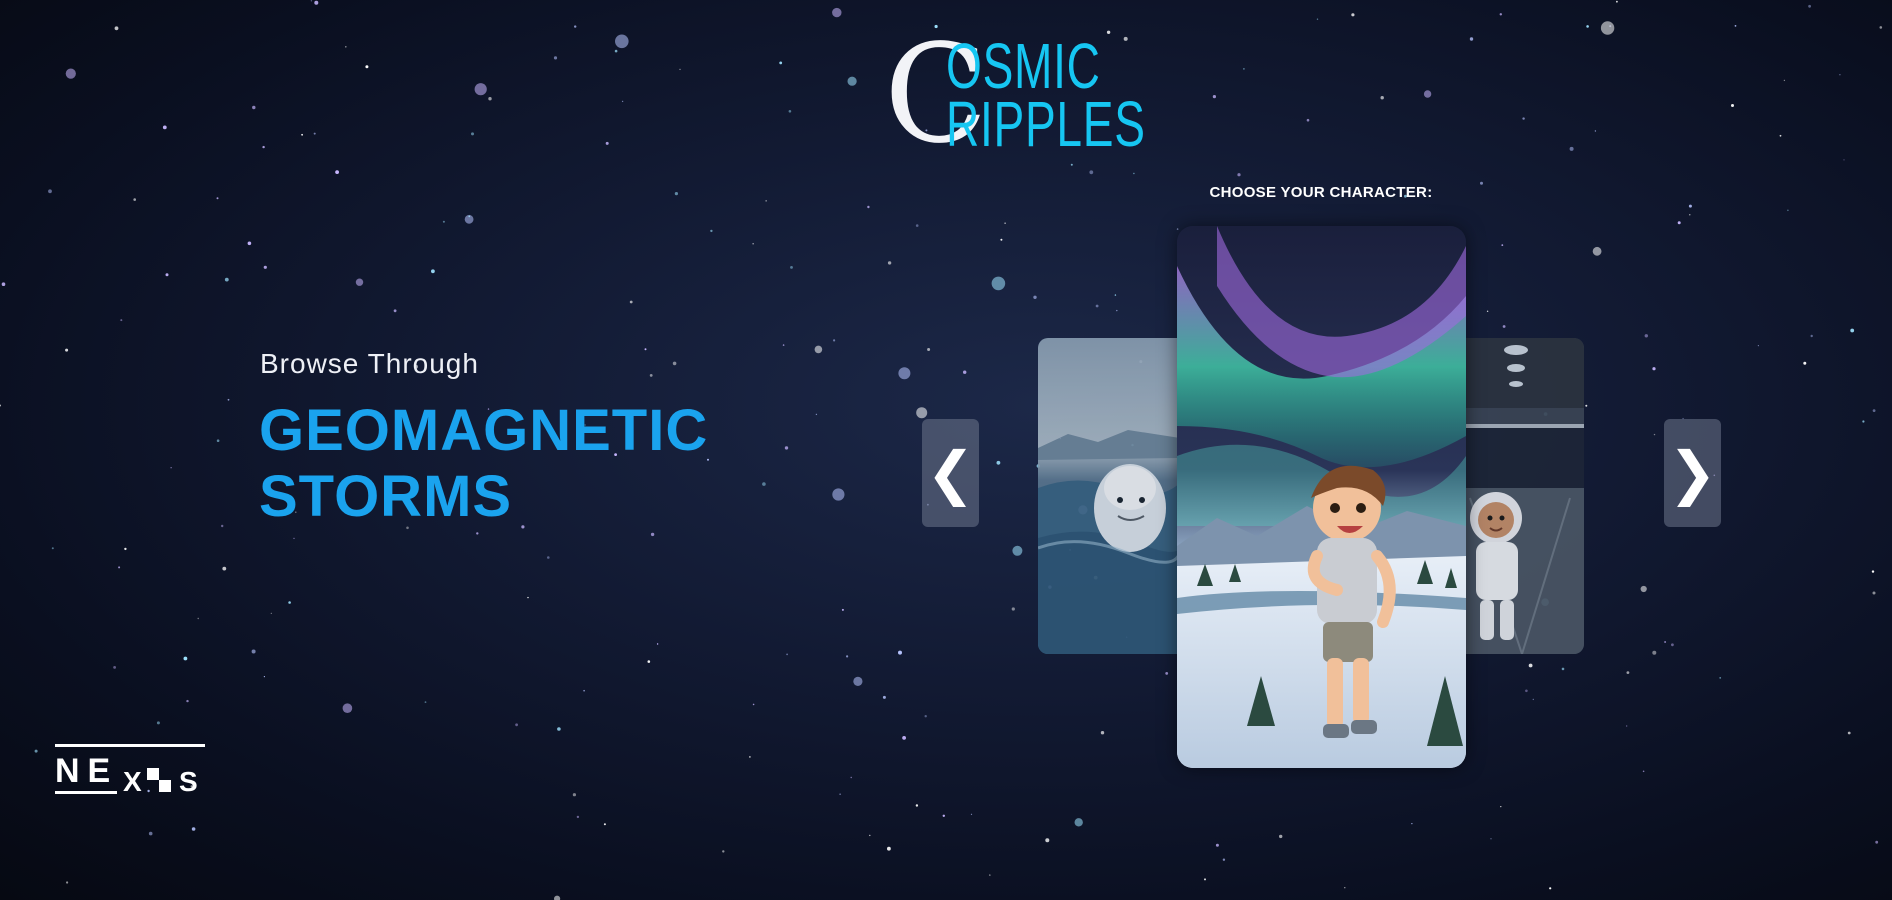  I want to click on svg-text: S, so click(188, 781).